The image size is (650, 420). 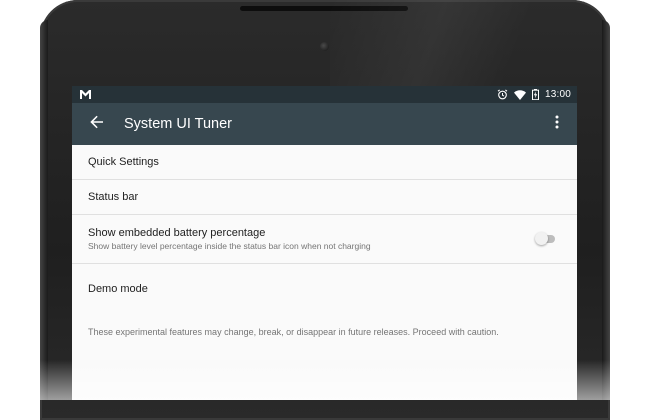 I want to click on battery-percentage-toggle, so click(x=546, y=239).